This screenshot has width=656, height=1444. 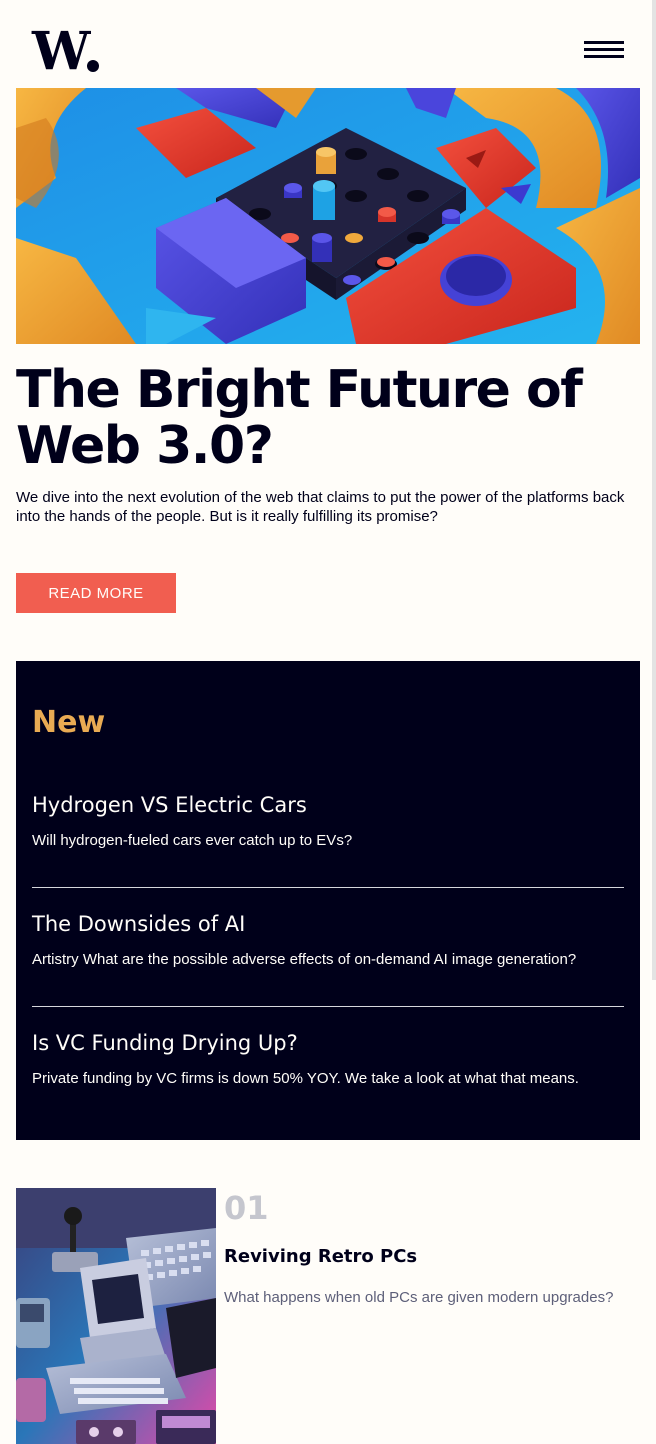 I want to click on logo-letter: W, so click(x=61, y=51).